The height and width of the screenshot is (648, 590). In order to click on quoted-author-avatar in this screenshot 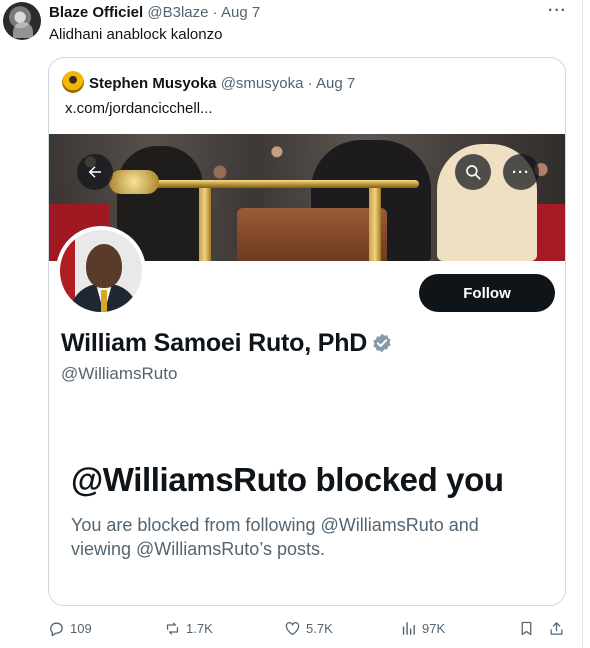, I will do `click(73, 82)`.